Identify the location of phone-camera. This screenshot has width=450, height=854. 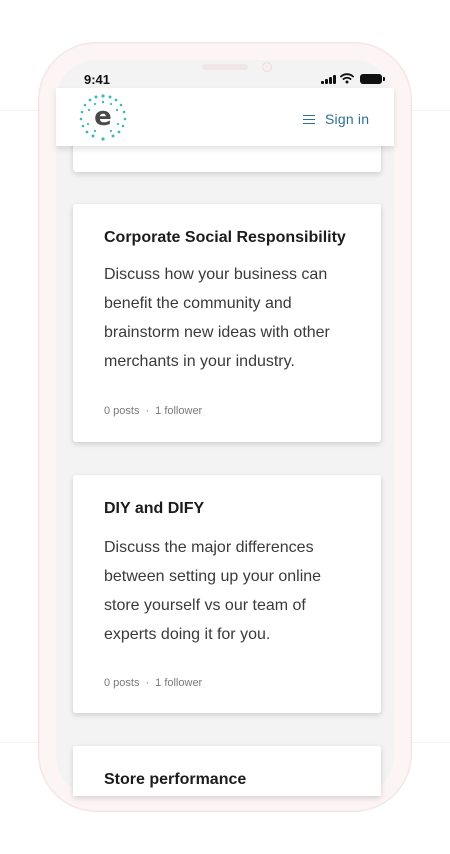
(267, 67).